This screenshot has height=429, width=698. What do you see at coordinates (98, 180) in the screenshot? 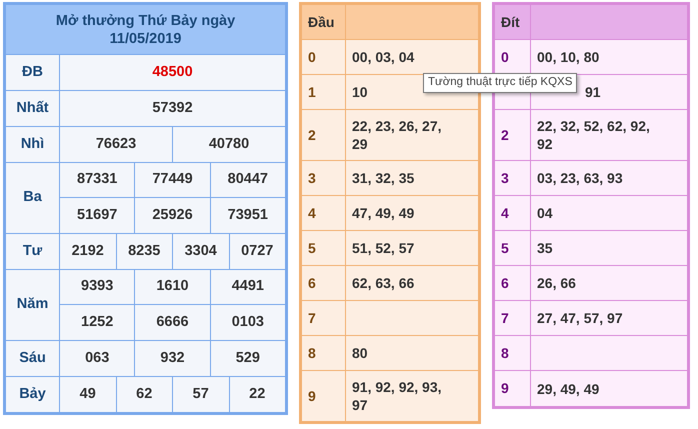
I see `number-cell: 87331` at bounding box center [98, 180].